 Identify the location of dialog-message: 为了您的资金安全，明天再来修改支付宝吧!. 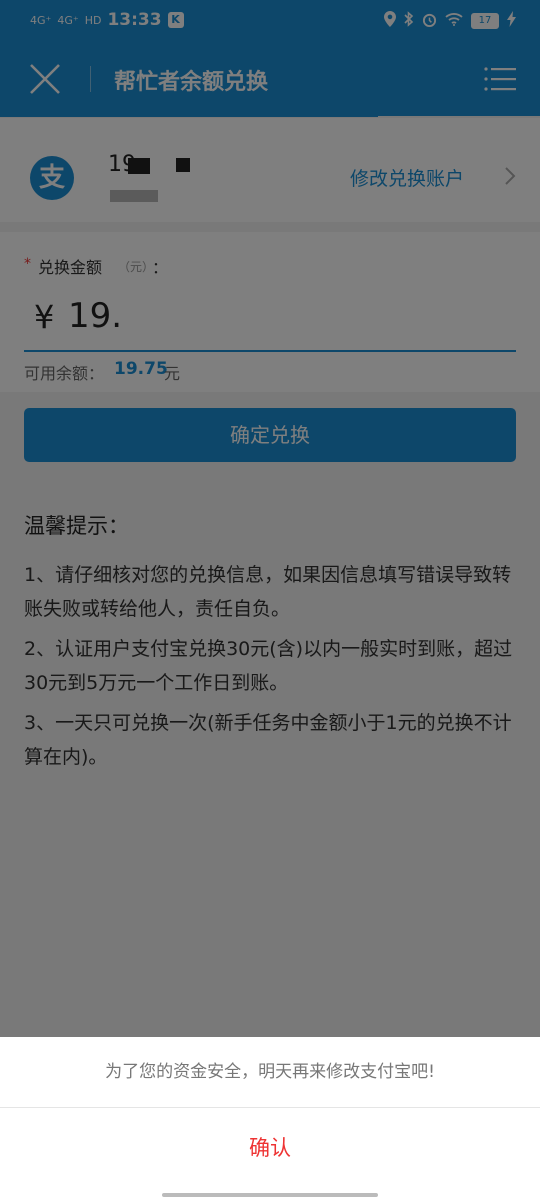
(270, 1072).